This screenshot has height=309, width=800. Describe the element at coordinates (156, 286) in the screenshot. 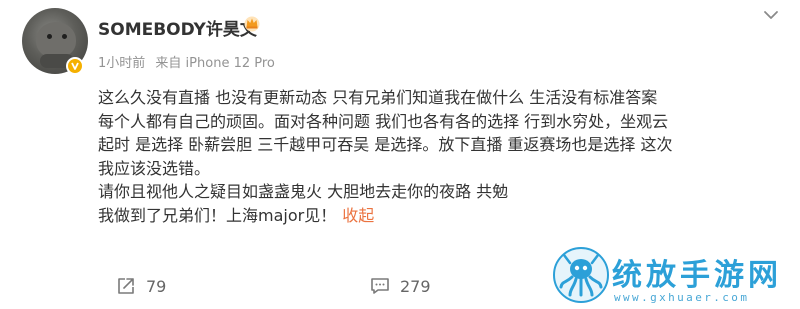

I see `repost-count: 79` at that location.